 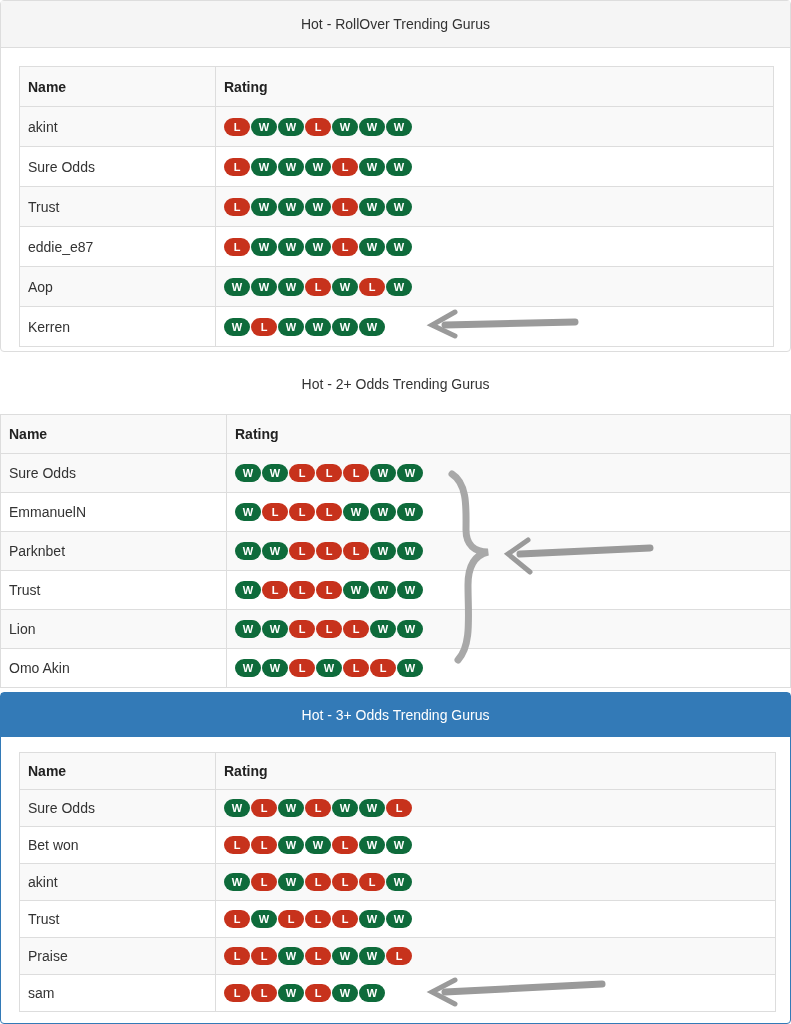 I want to click on name-cell: Sure Odds, so click(x=117, y=166).